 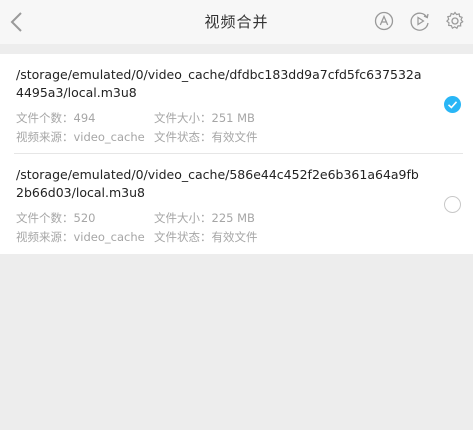 I want to click on settings-icon, so click(x=455, y=20).